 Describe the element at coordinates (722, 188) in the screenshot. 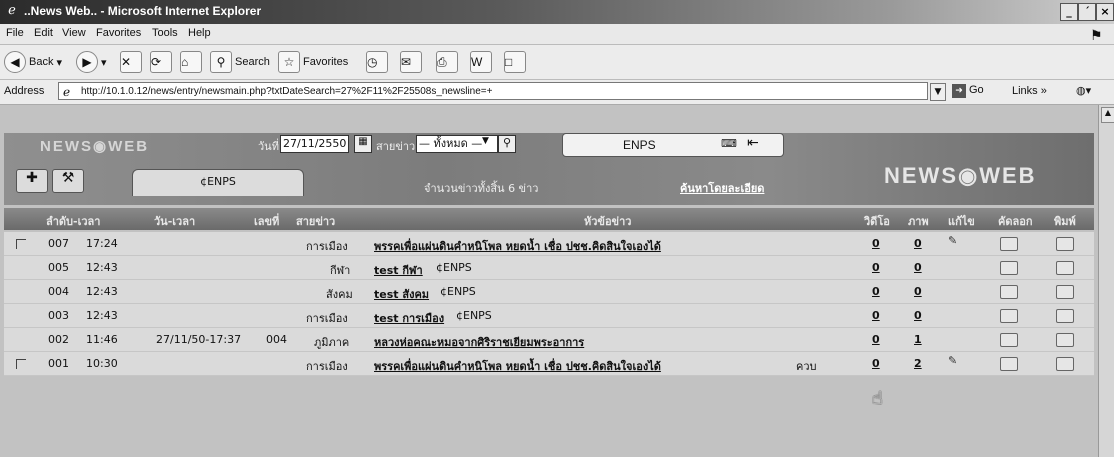

I see `advanced-search-link: ค้นหาโดยละเอียด` at that location.